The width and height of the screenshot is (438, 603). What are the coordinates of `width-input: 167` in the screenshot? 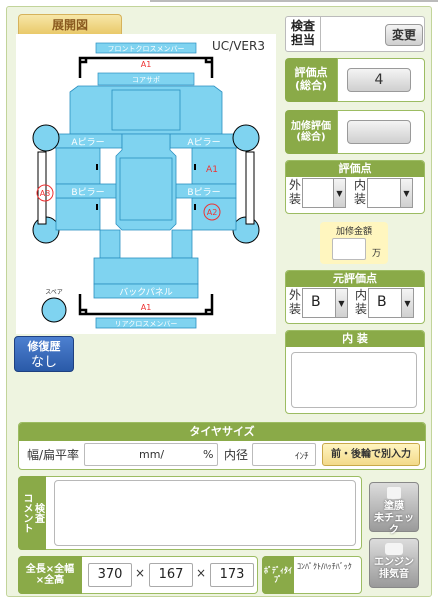 It's located at (171, 575).